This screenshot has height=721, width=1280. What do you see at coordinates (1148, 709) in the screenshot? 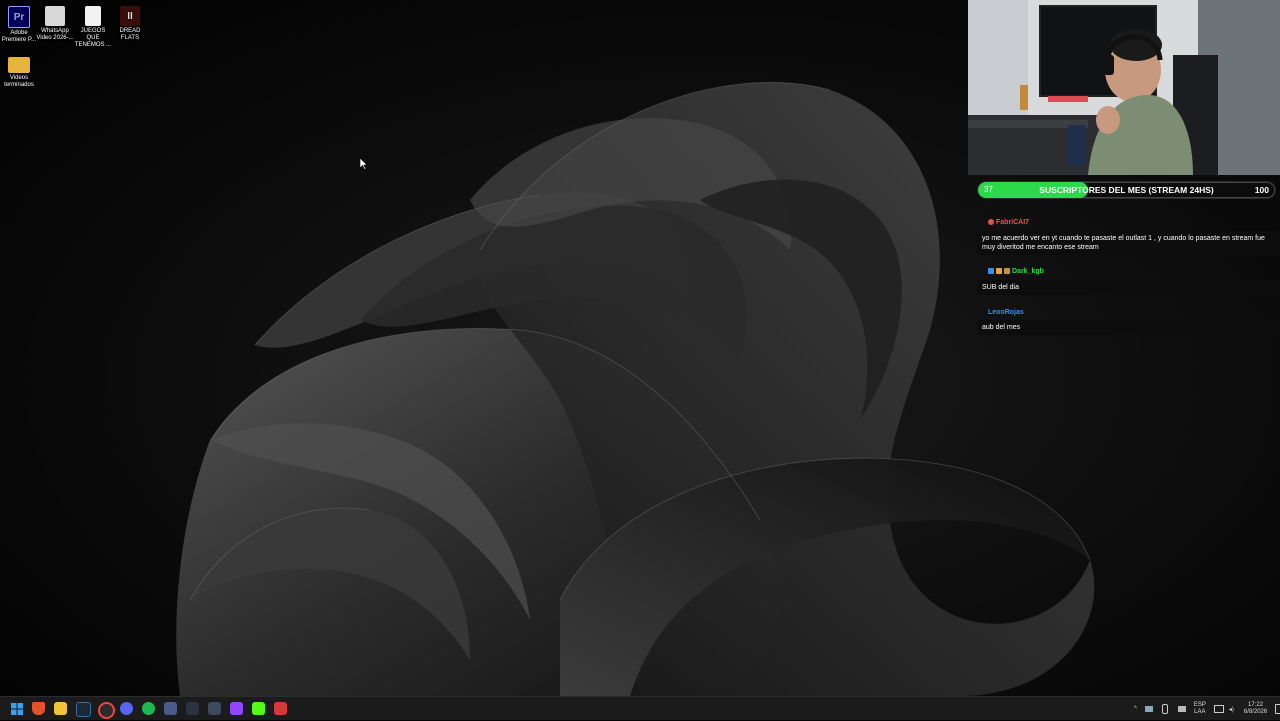
I see `steam-tray-icon` at bounding box center [1148, 709].